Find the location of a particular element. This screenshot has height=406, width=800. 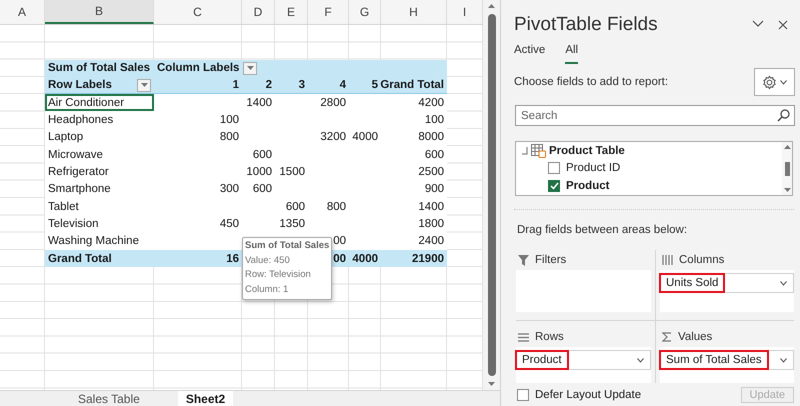

column-header: D is located at coordinates (258, 12).